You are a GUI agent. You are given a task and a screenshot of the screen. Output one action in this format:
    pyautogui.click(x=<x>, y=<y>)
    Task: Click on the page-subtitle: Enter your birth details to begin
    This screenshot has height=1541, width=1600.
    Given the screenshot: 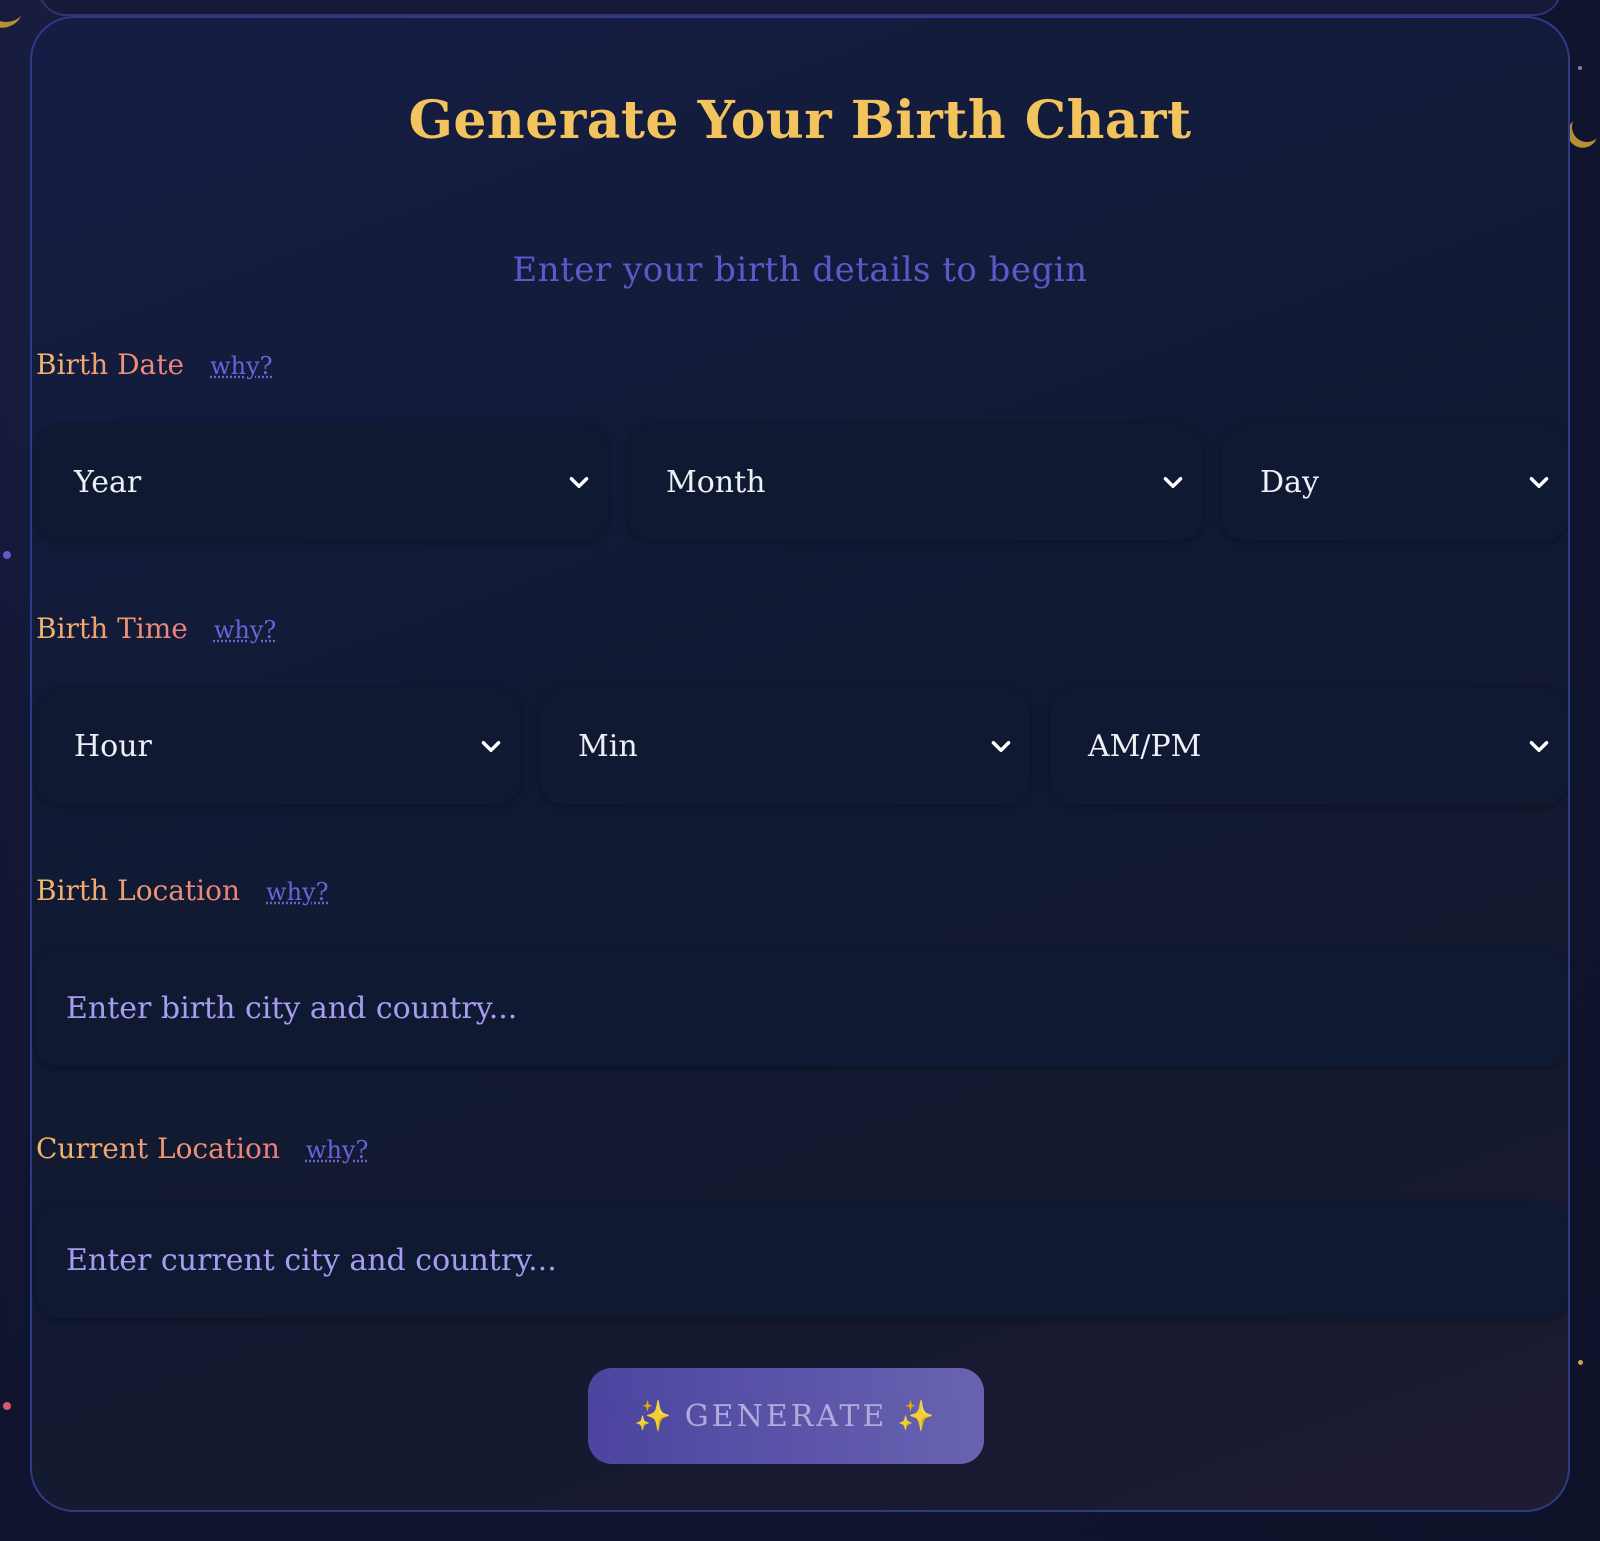 What is the action you would take?
    pyautogui.click(x=800, y=270)
    